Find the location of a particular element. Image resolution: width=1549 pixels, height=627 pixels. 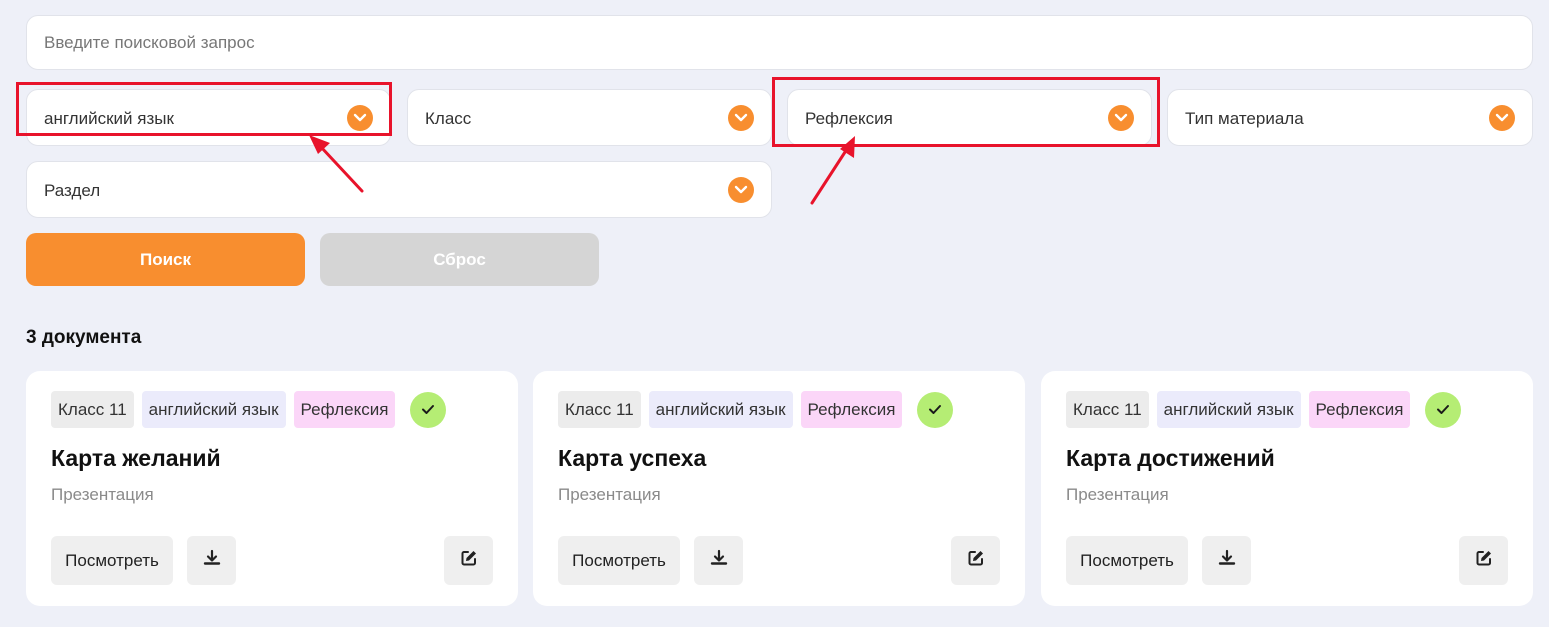

material-type-select-value: Тип материала is located at coordinates (1244, 118).